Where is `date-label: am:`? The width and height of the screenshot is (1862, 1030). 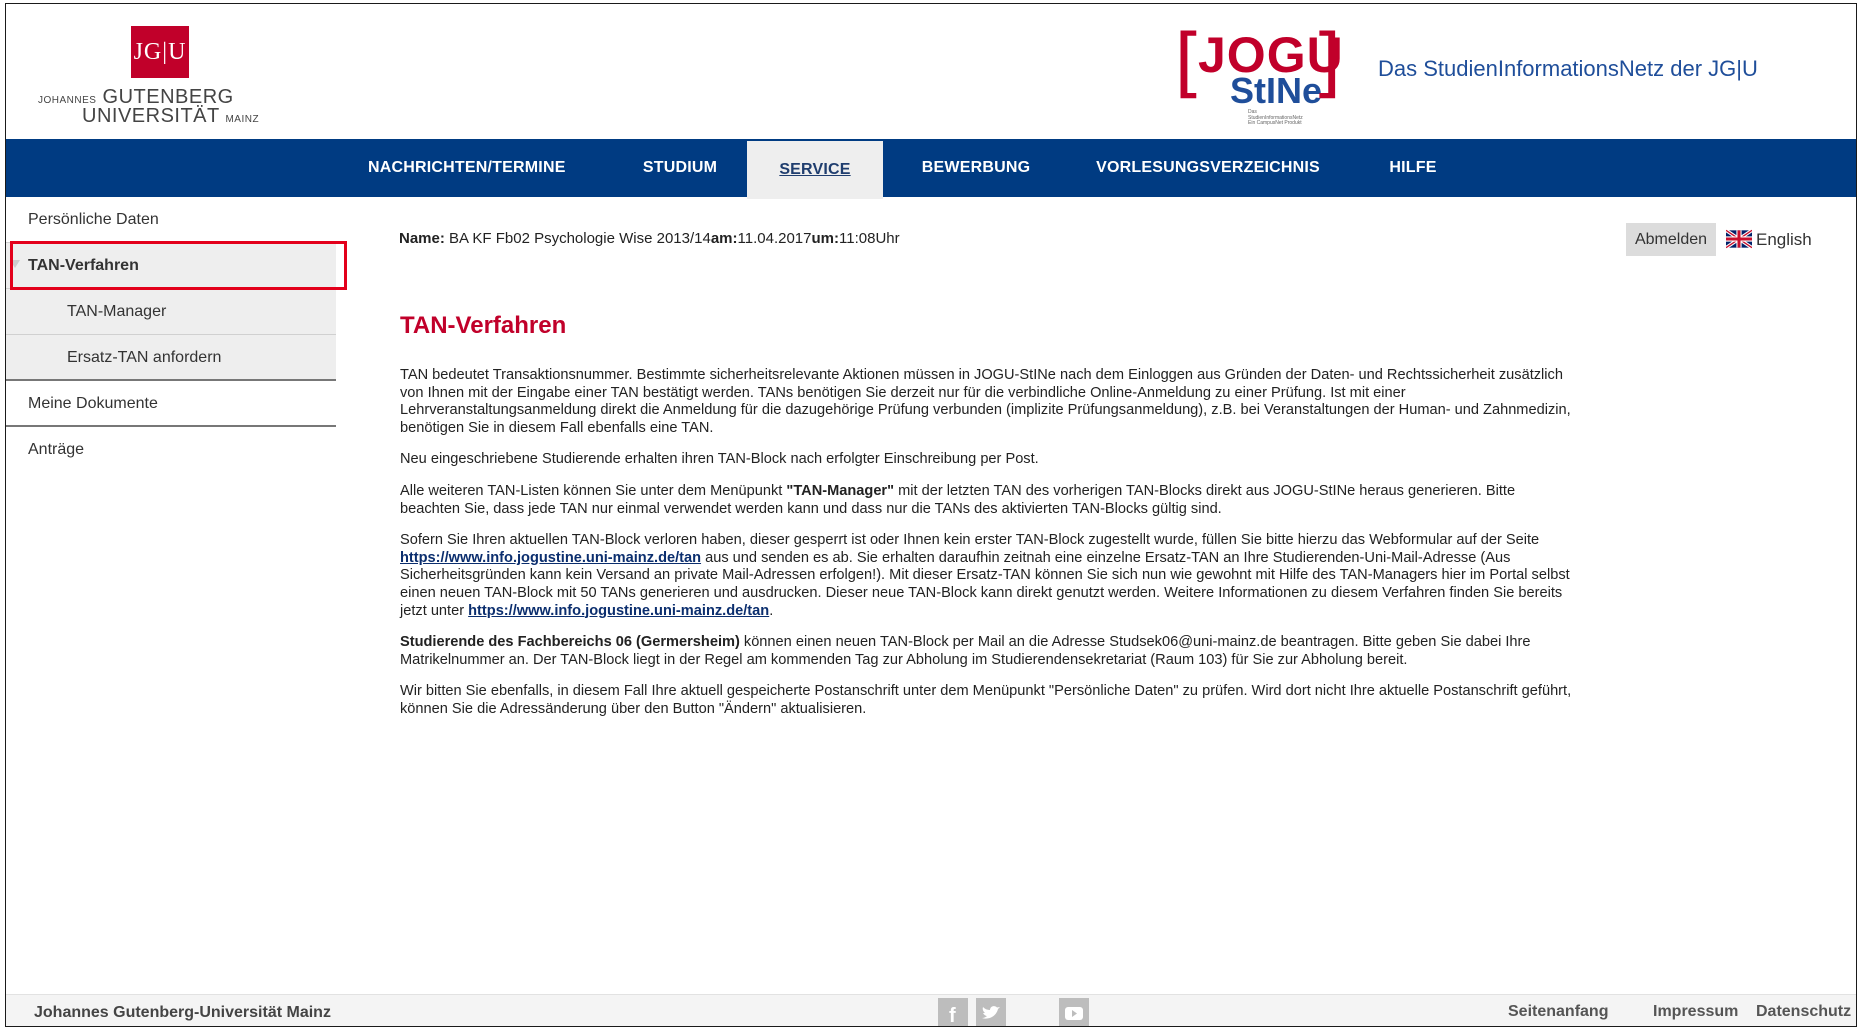
date-label: am: is located at coordinates (724, 238).